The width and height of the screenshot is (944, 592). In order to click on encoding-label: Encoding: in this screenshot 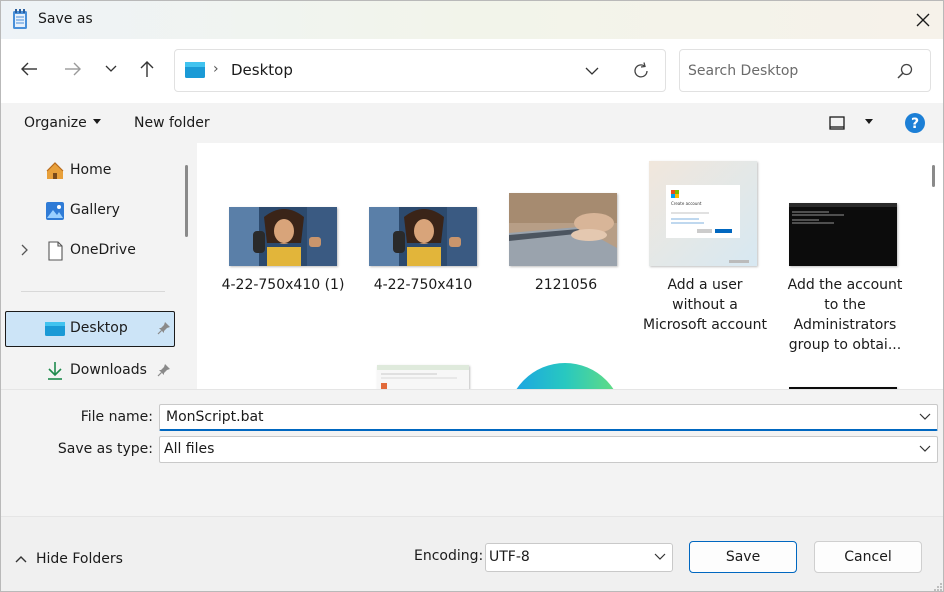, I will do `click(449, 556)`.